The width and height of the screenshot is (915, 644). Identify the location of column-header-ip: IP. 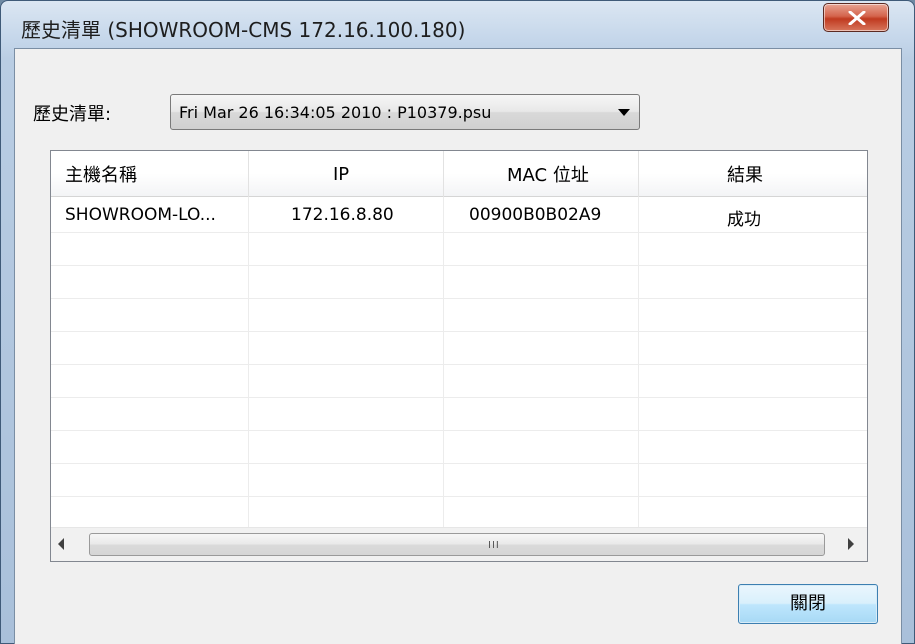
(341, 174).